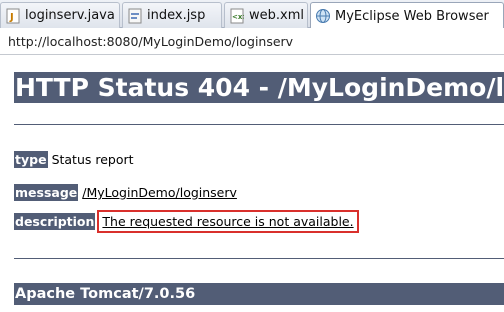  What do you see at coordinates (276, 15) in the screenshot?
I see `tab-label: web.xml` at bounding box center [276, 15].